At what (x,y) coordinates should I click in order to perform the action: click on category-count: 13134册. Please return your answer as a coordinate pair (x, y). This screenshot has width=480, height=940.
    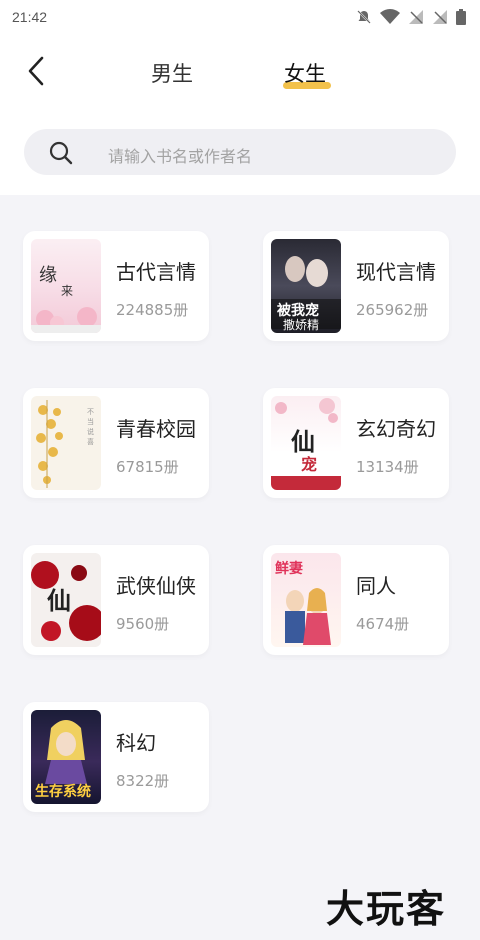
    Looking at the image, I should click on (387, 467).